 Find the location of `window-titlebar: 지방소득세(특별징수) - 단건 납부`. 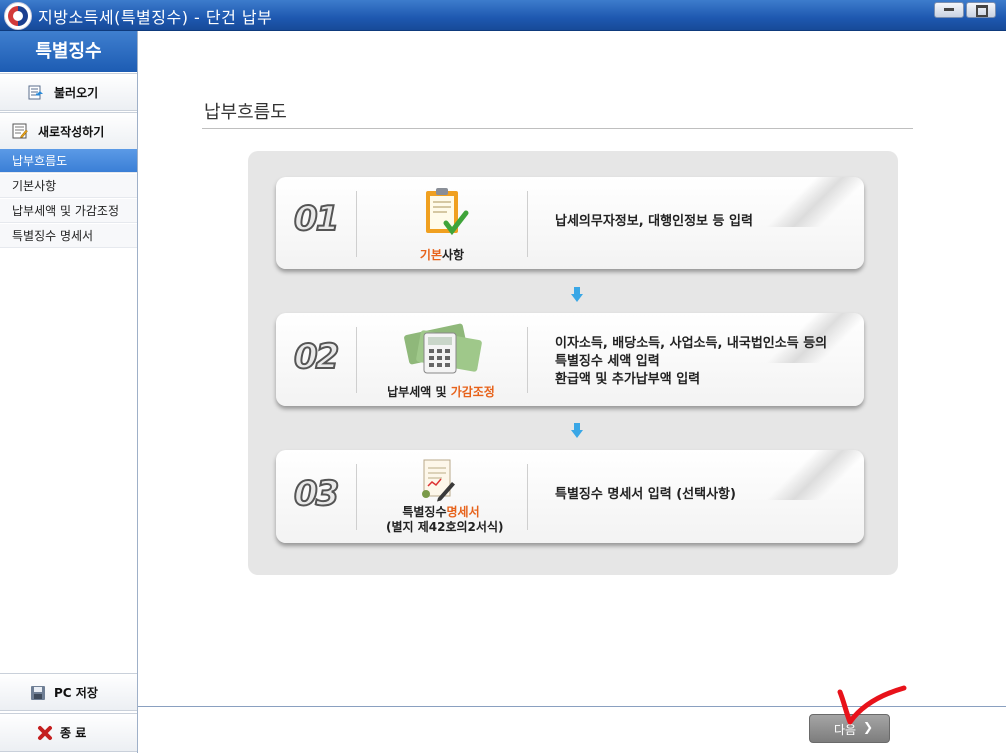

window-titlebar: 지방소득세(특별징수) - 단건 납부 is located at coordinates (503, 15).